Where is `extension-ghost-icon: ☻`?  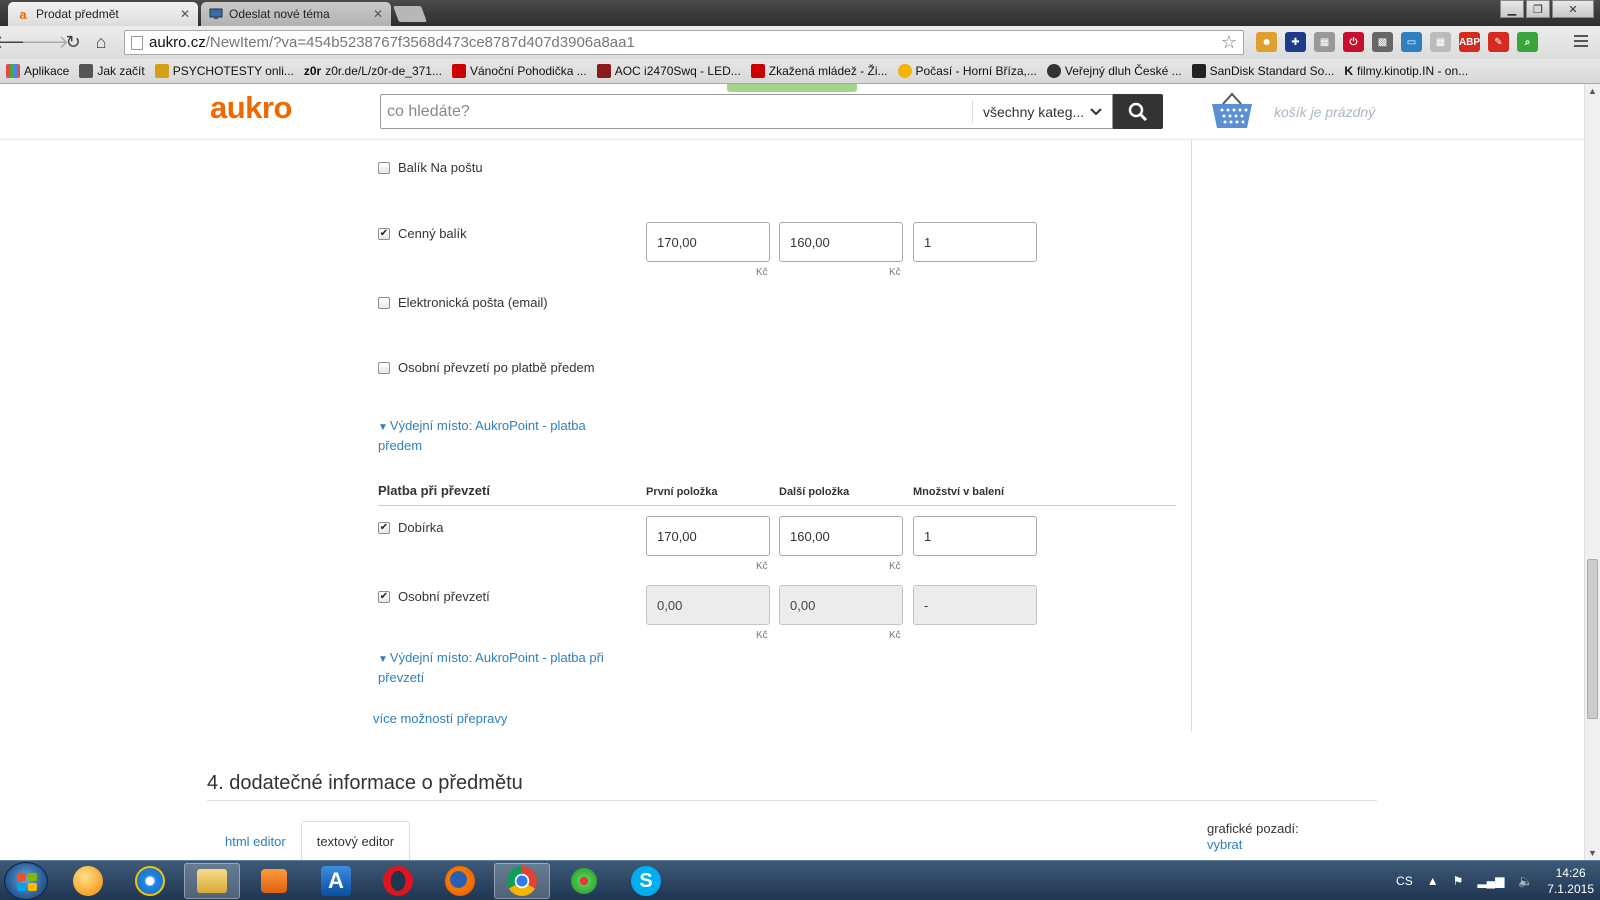 extension-ghost-icon: ☻ is located at coordinates (1266, 42).